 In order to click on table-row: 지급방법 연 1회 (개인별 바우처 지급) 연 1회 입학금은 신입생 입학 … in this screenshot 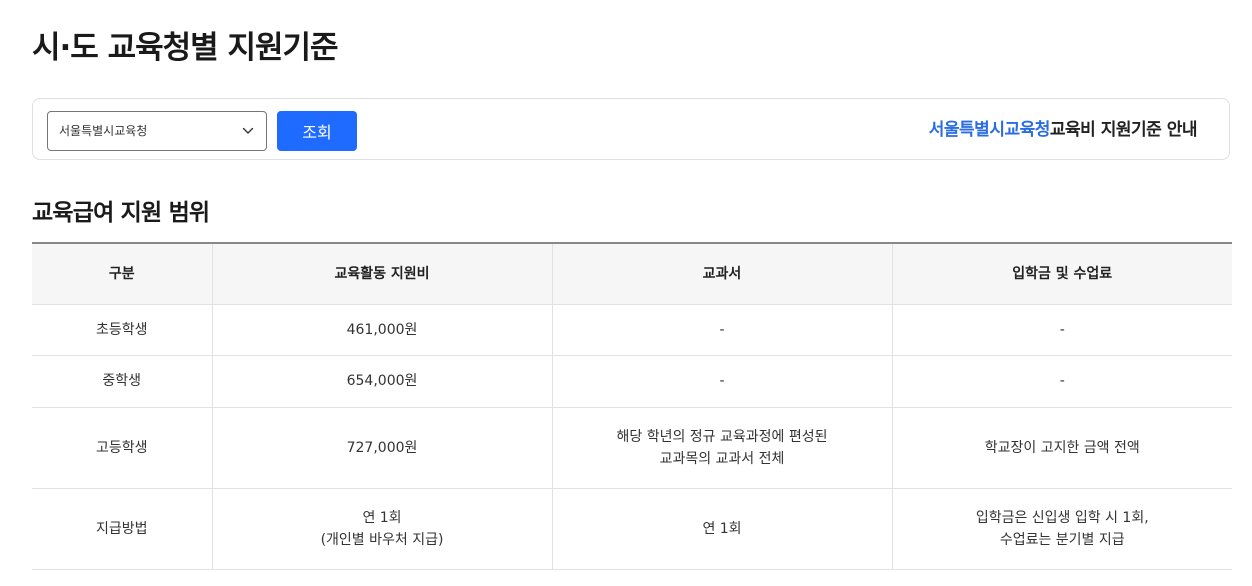, I will do `click(632, 529)`.